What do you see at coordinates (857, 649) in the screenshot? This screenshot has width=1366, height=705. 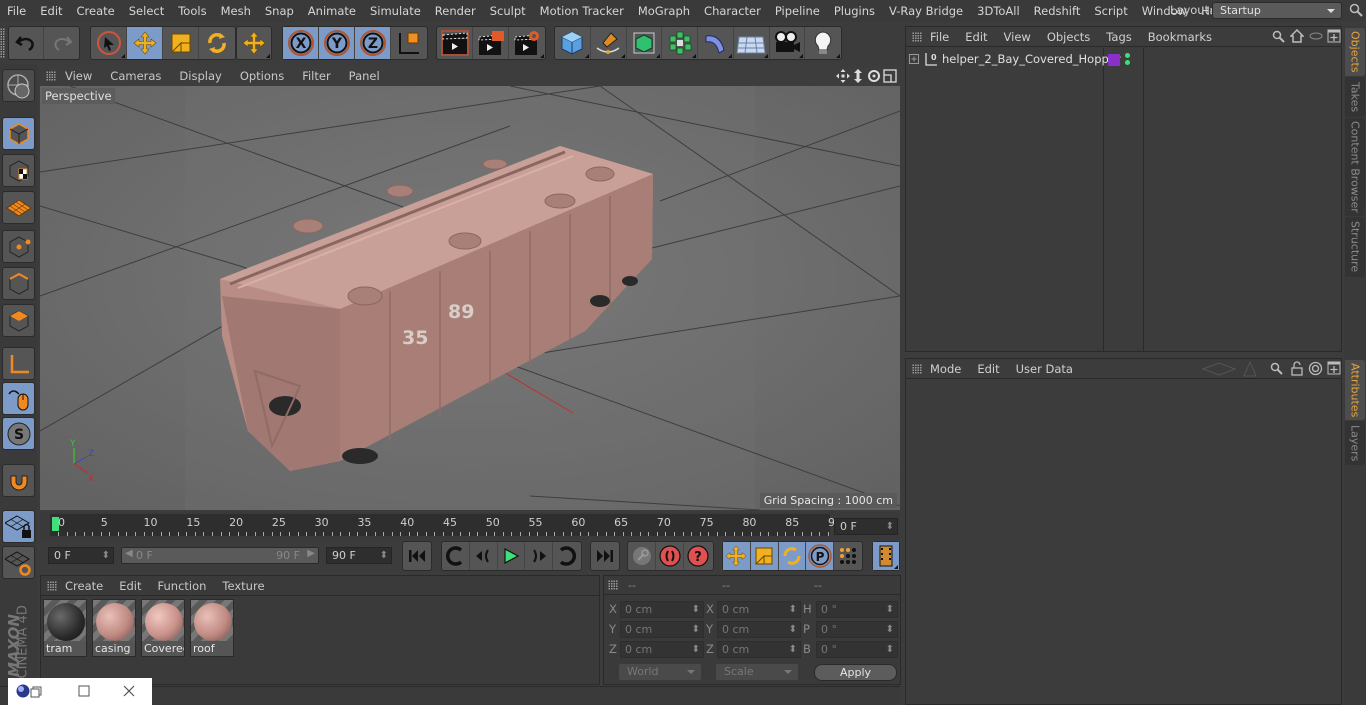 I see `rotation-b-field: 0 °` at bounding box center [857, 649].